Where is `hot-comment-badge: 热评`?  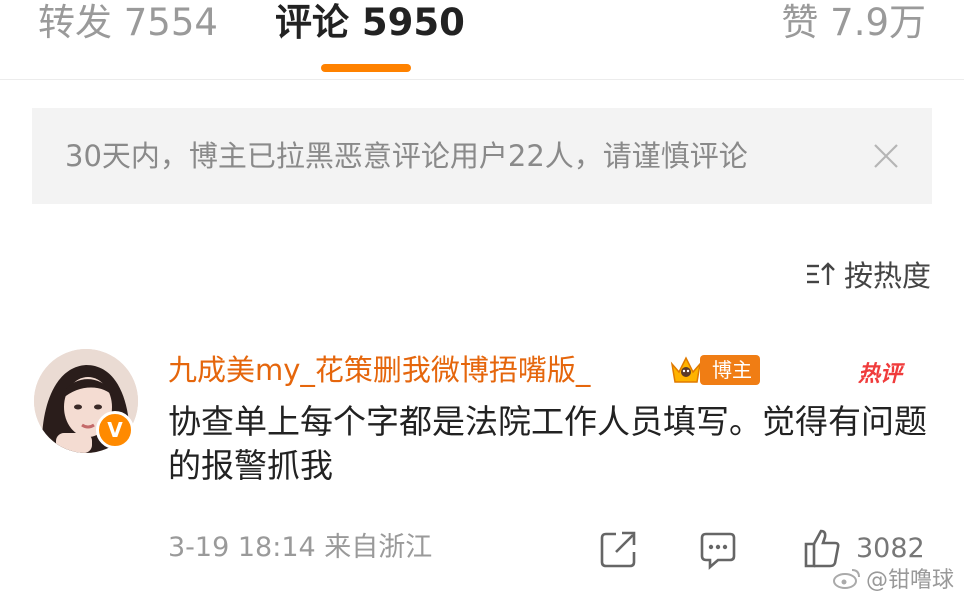
hot-comment-badge: 热评 is located at coordinates (880, 374).